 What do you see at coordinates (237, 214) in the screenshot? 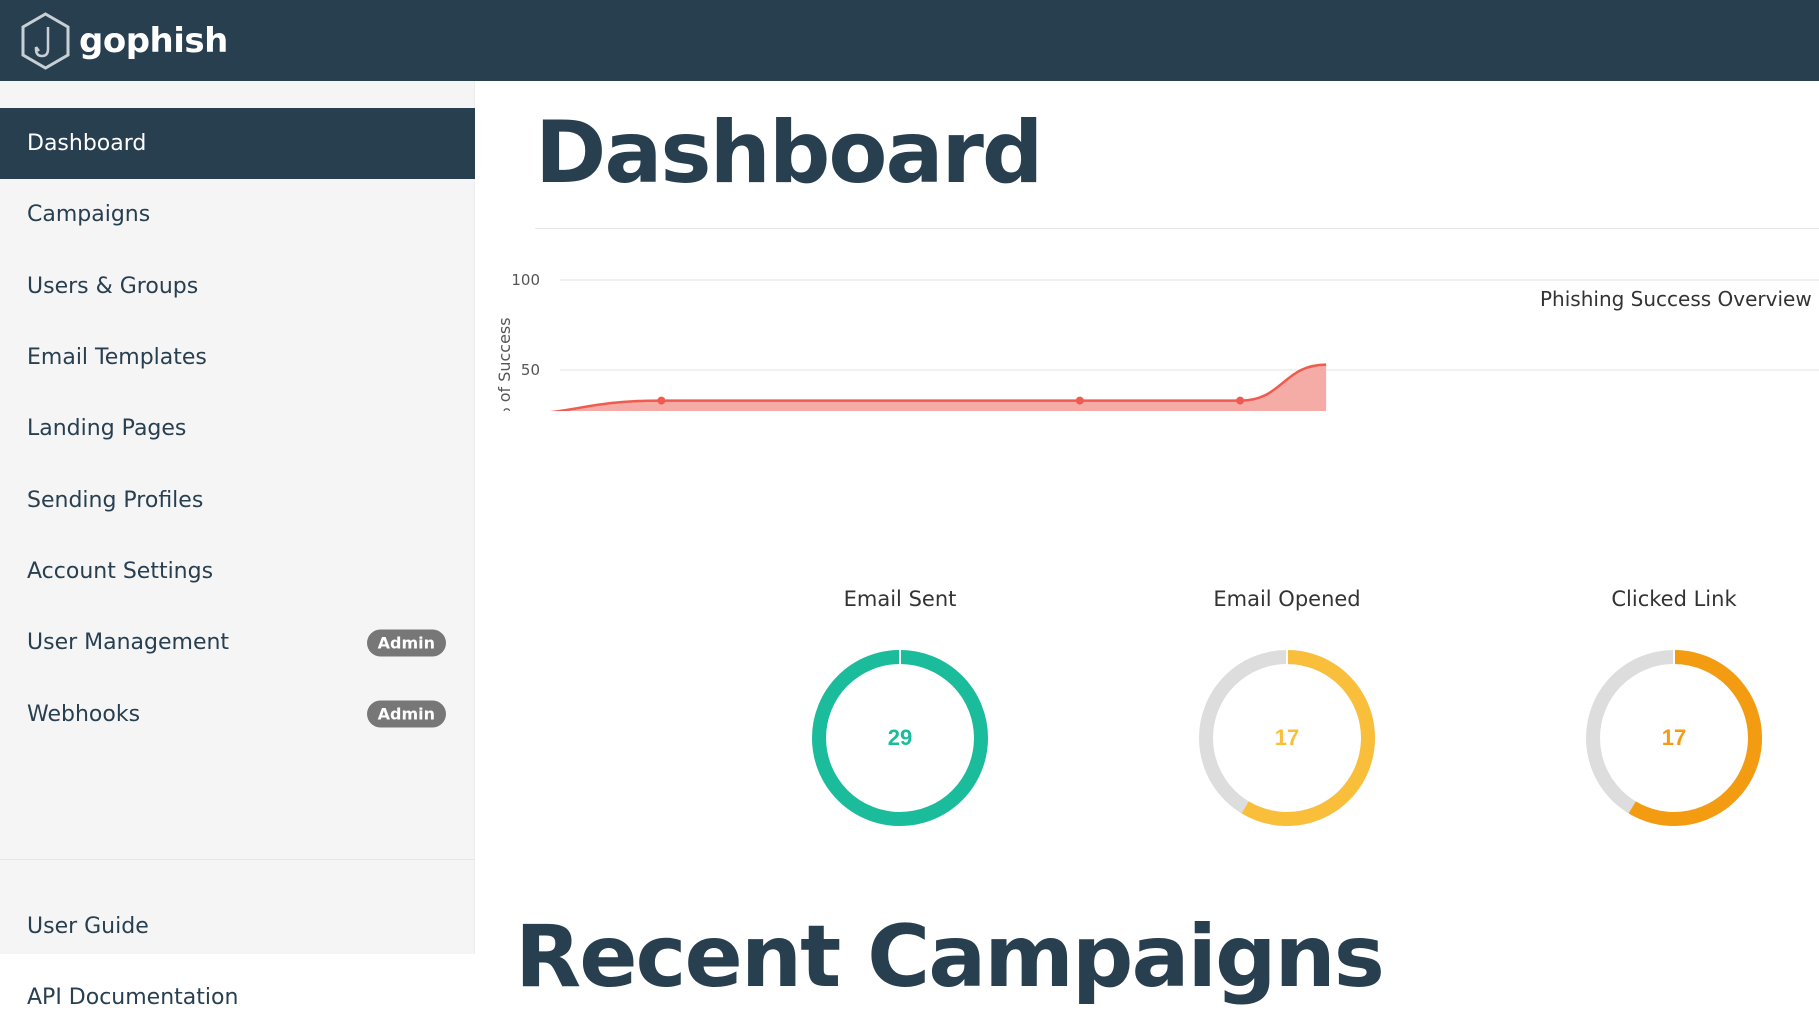
I see `sidebar-item-campaigns: Campaigns` at bounding box center [237, 214].